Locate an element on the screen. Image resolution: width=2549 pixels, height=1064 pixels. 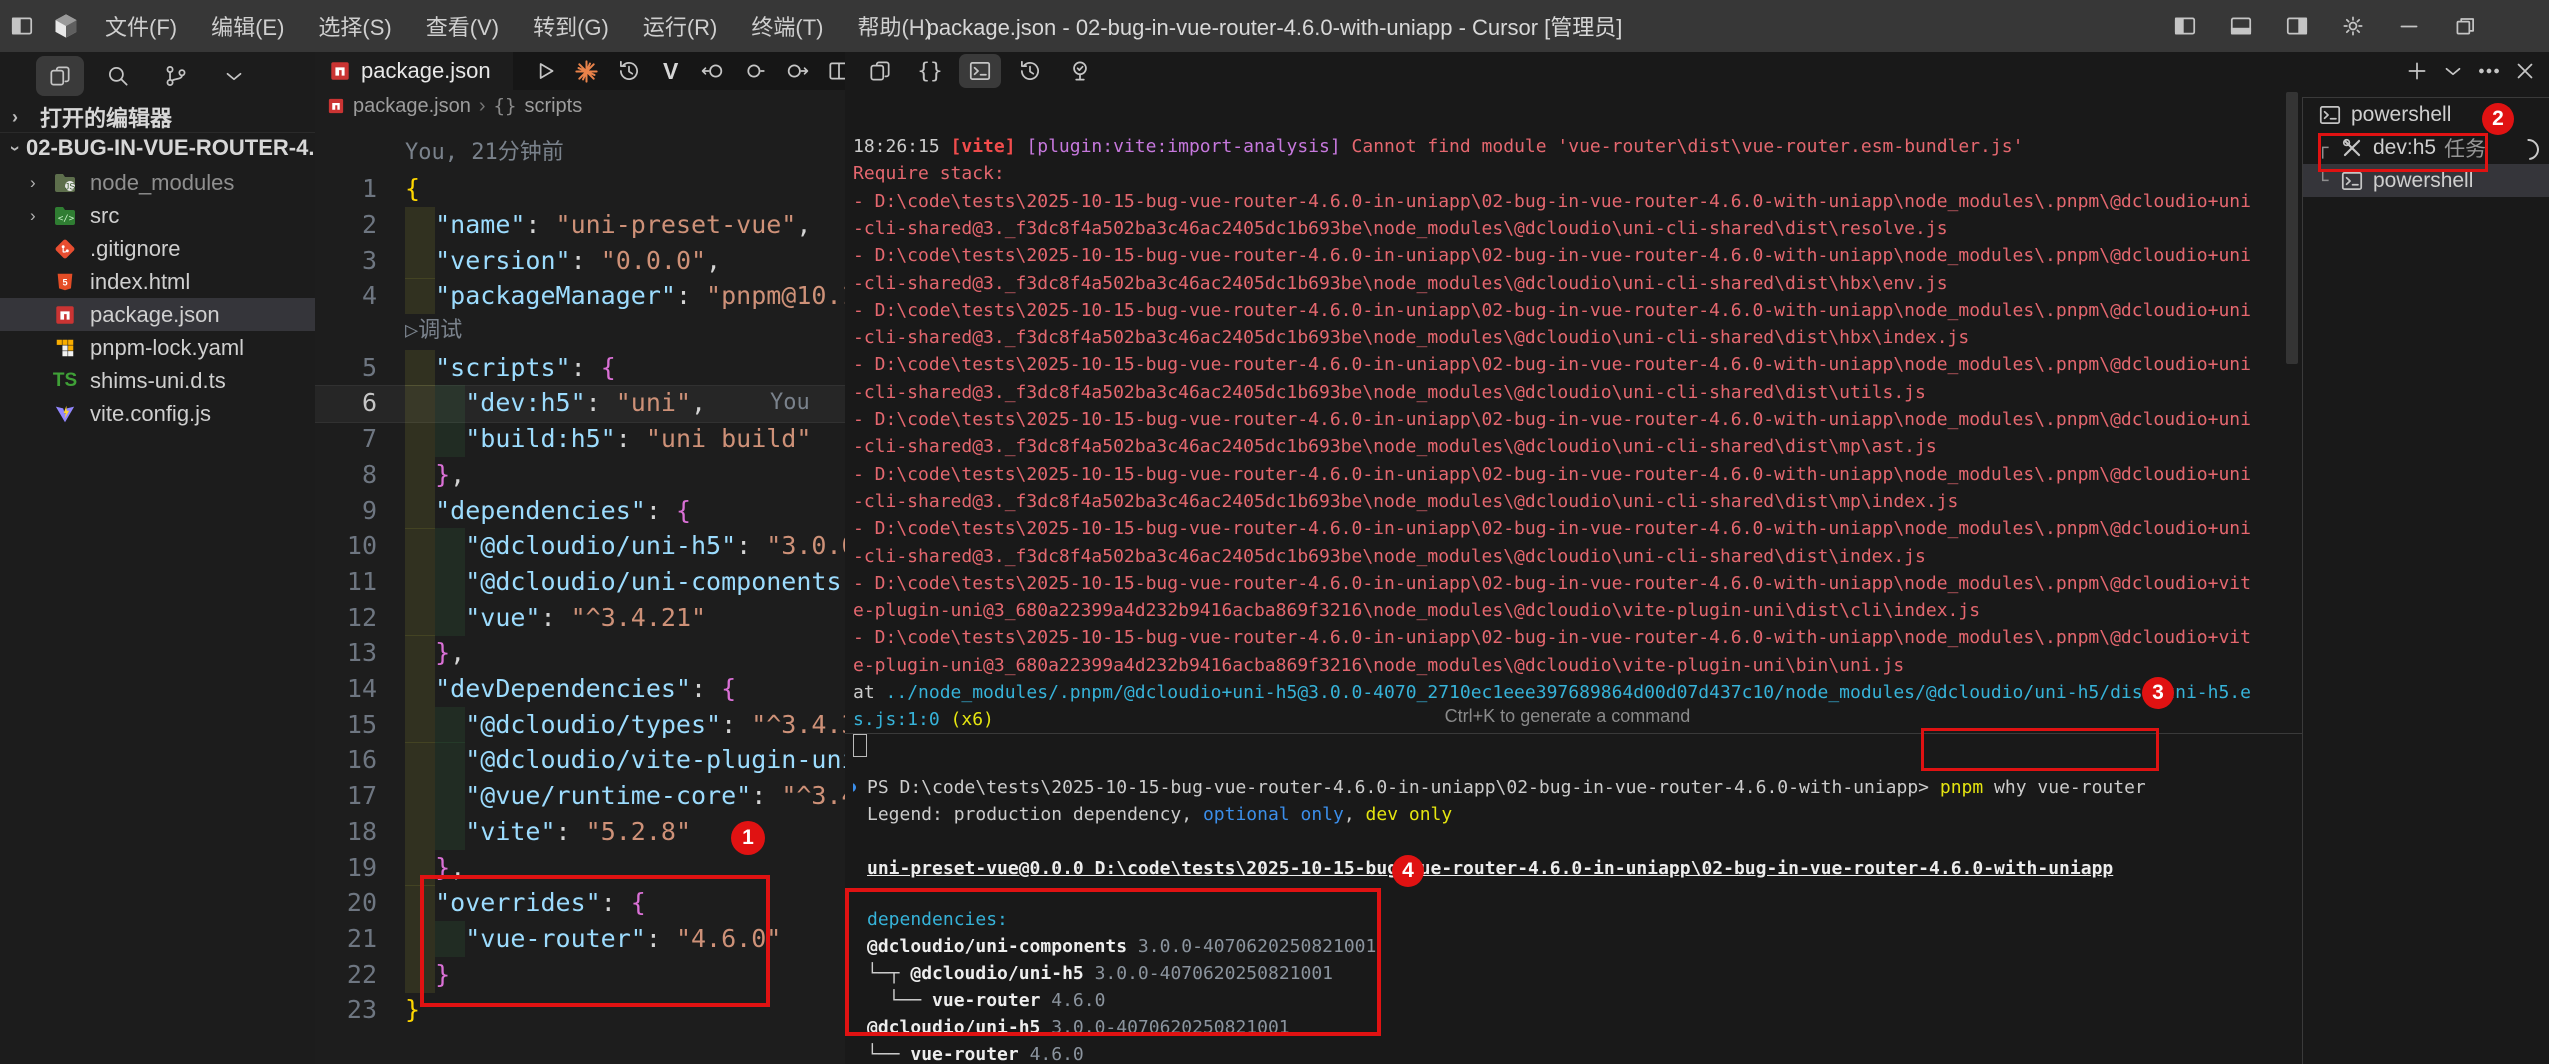
new-terminal-icon is located at coordinates (2417, 71).